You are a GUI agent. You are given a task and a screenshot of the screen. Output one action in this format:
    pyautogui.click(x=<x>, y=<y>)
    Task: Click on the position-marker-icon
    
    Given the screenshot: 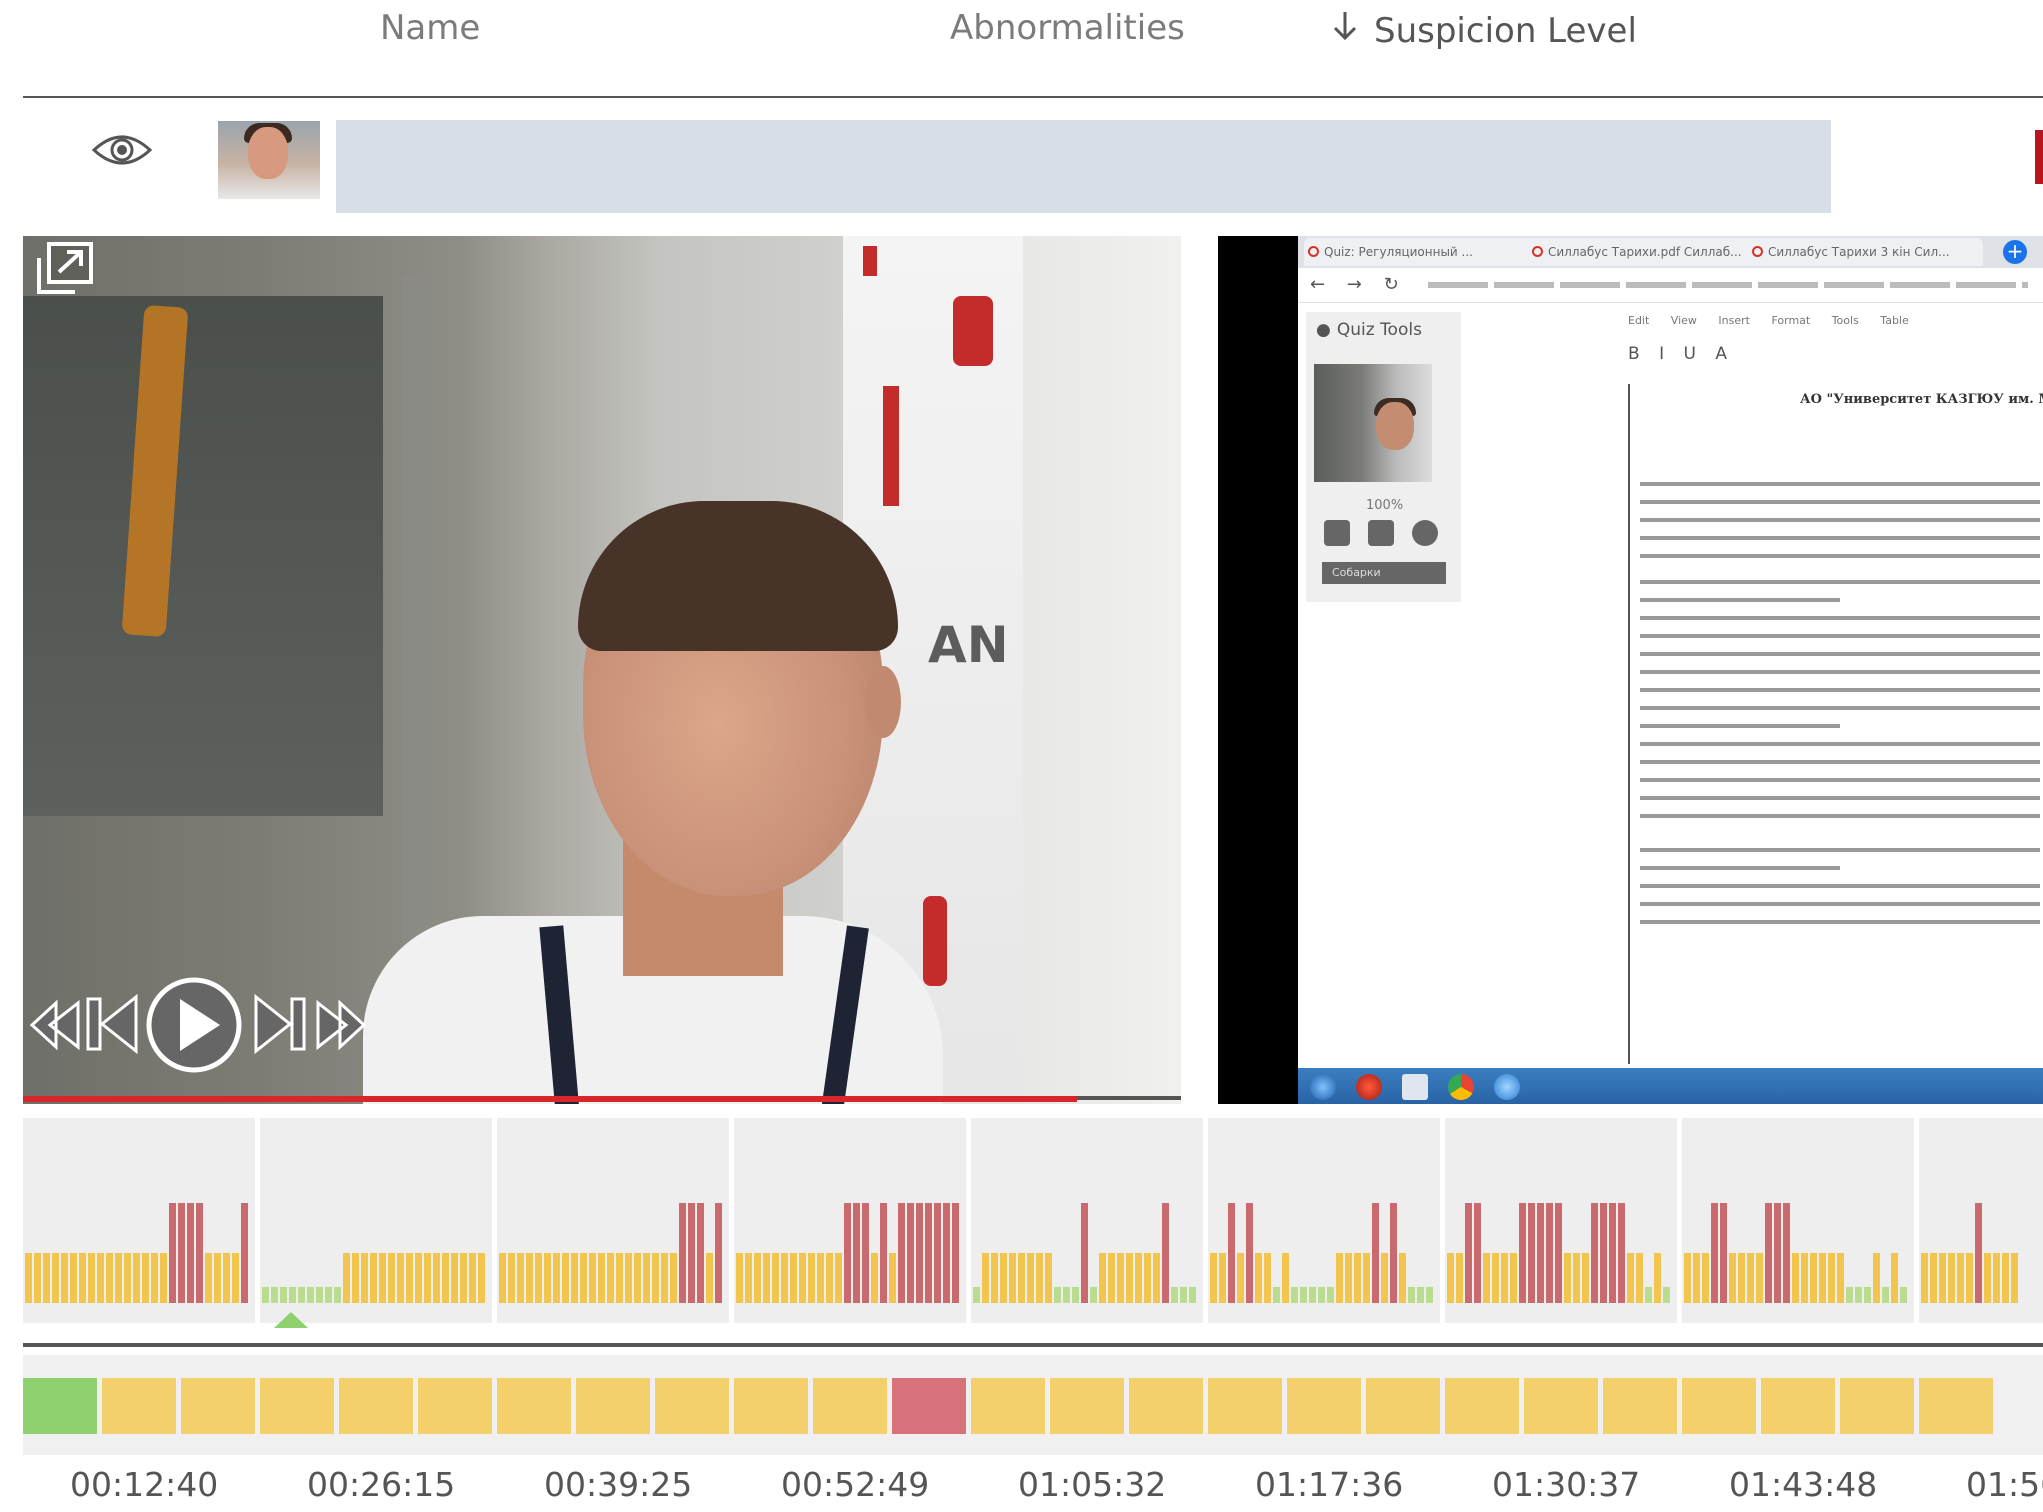 What is the action you would take?
    pyautogui.click(x=291, y=1320)
    